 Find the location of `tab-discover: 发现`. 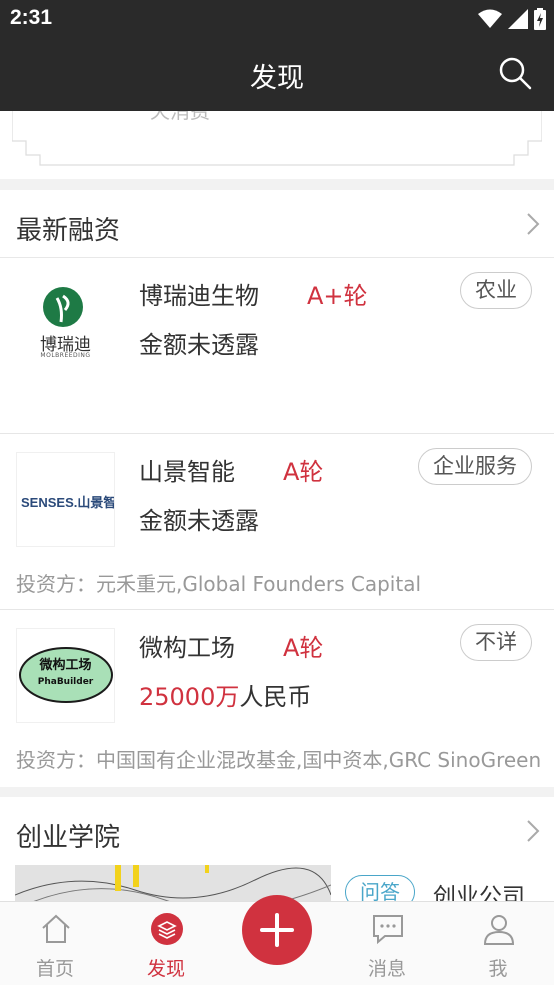

tab-discover: 发现 is located at coordinates (166, 943).